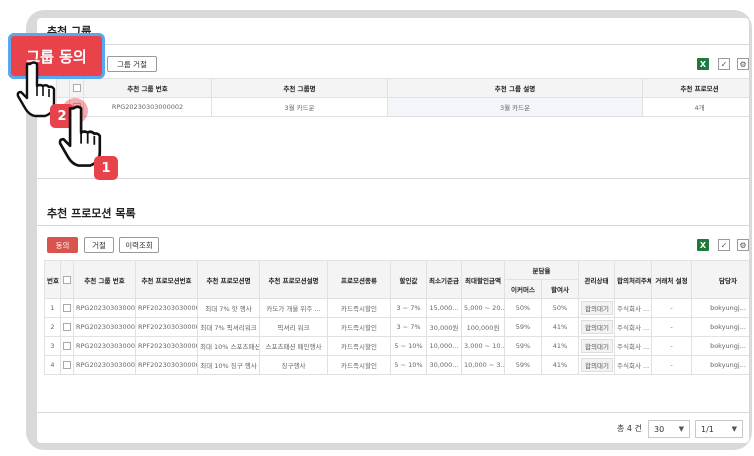 Image resolution: width=754 pixels, height=456 pixels. I want to click on col-group-no: 추천 그룹 번호, so click(147, 88).